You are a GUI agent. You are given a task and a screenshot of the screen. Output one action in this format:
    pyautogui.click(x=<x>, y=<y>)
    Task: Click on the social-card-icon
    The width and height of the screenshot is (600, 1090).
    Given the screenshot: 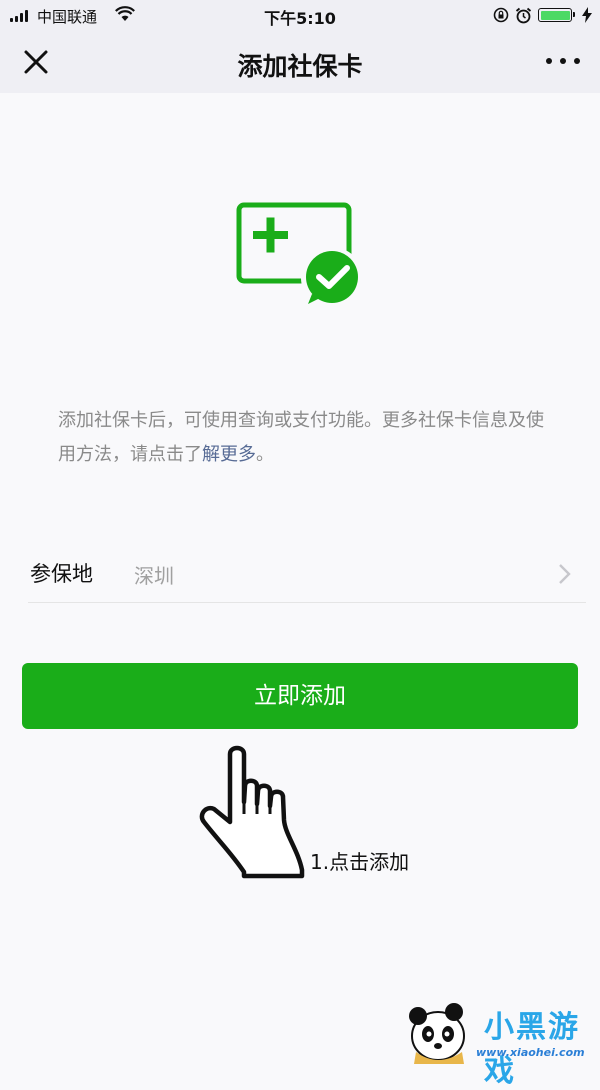 What is the action you would take?
    pyautogui.click(x=299, y=255)
    